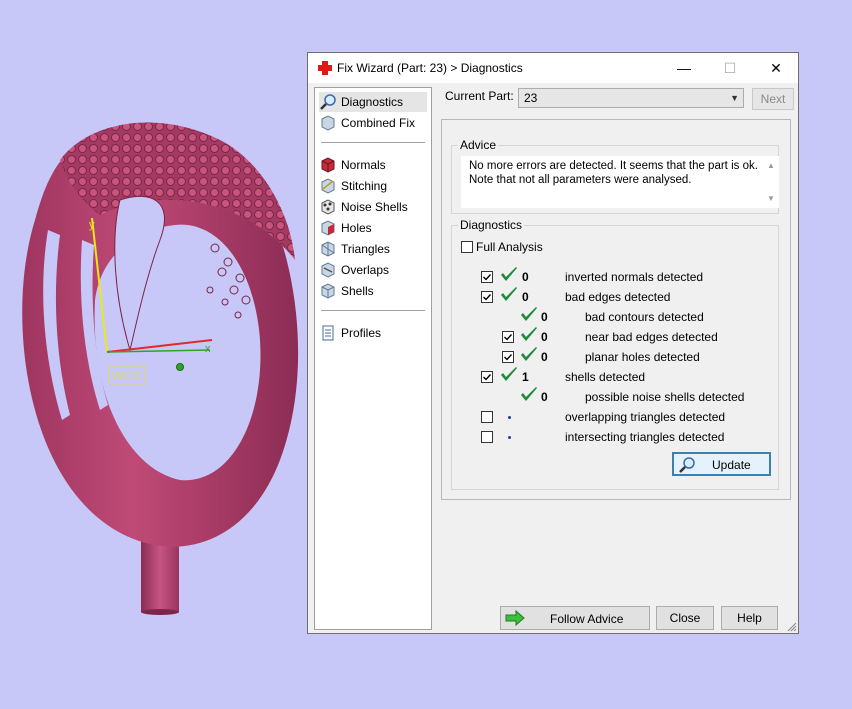 The width and height of the screenshot is (852, 709). I want to click on intersecting-triangles-checkbox, so click(487, 437).